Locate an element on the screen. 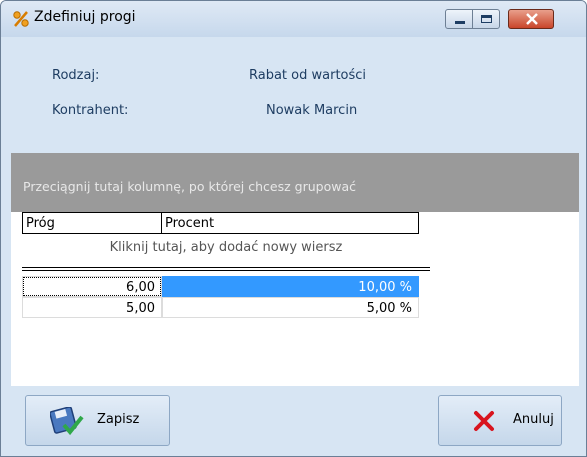 The width and height of the screenshot is (587, 457). percent-cell: 5,00 % is located at coordinates (290, 307).